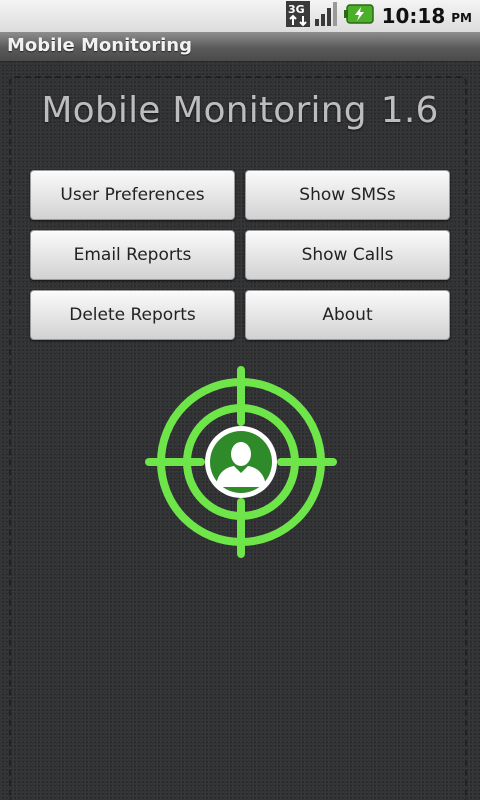  What do you see at coordinates (296, 9) in the screenshot?
I see `svg-text: 3G` at bounding box center [296, 9].